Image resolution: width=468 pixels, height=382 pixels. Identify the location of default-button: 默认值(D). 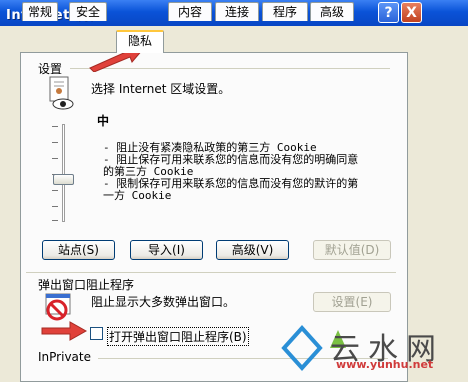
(352, 250).